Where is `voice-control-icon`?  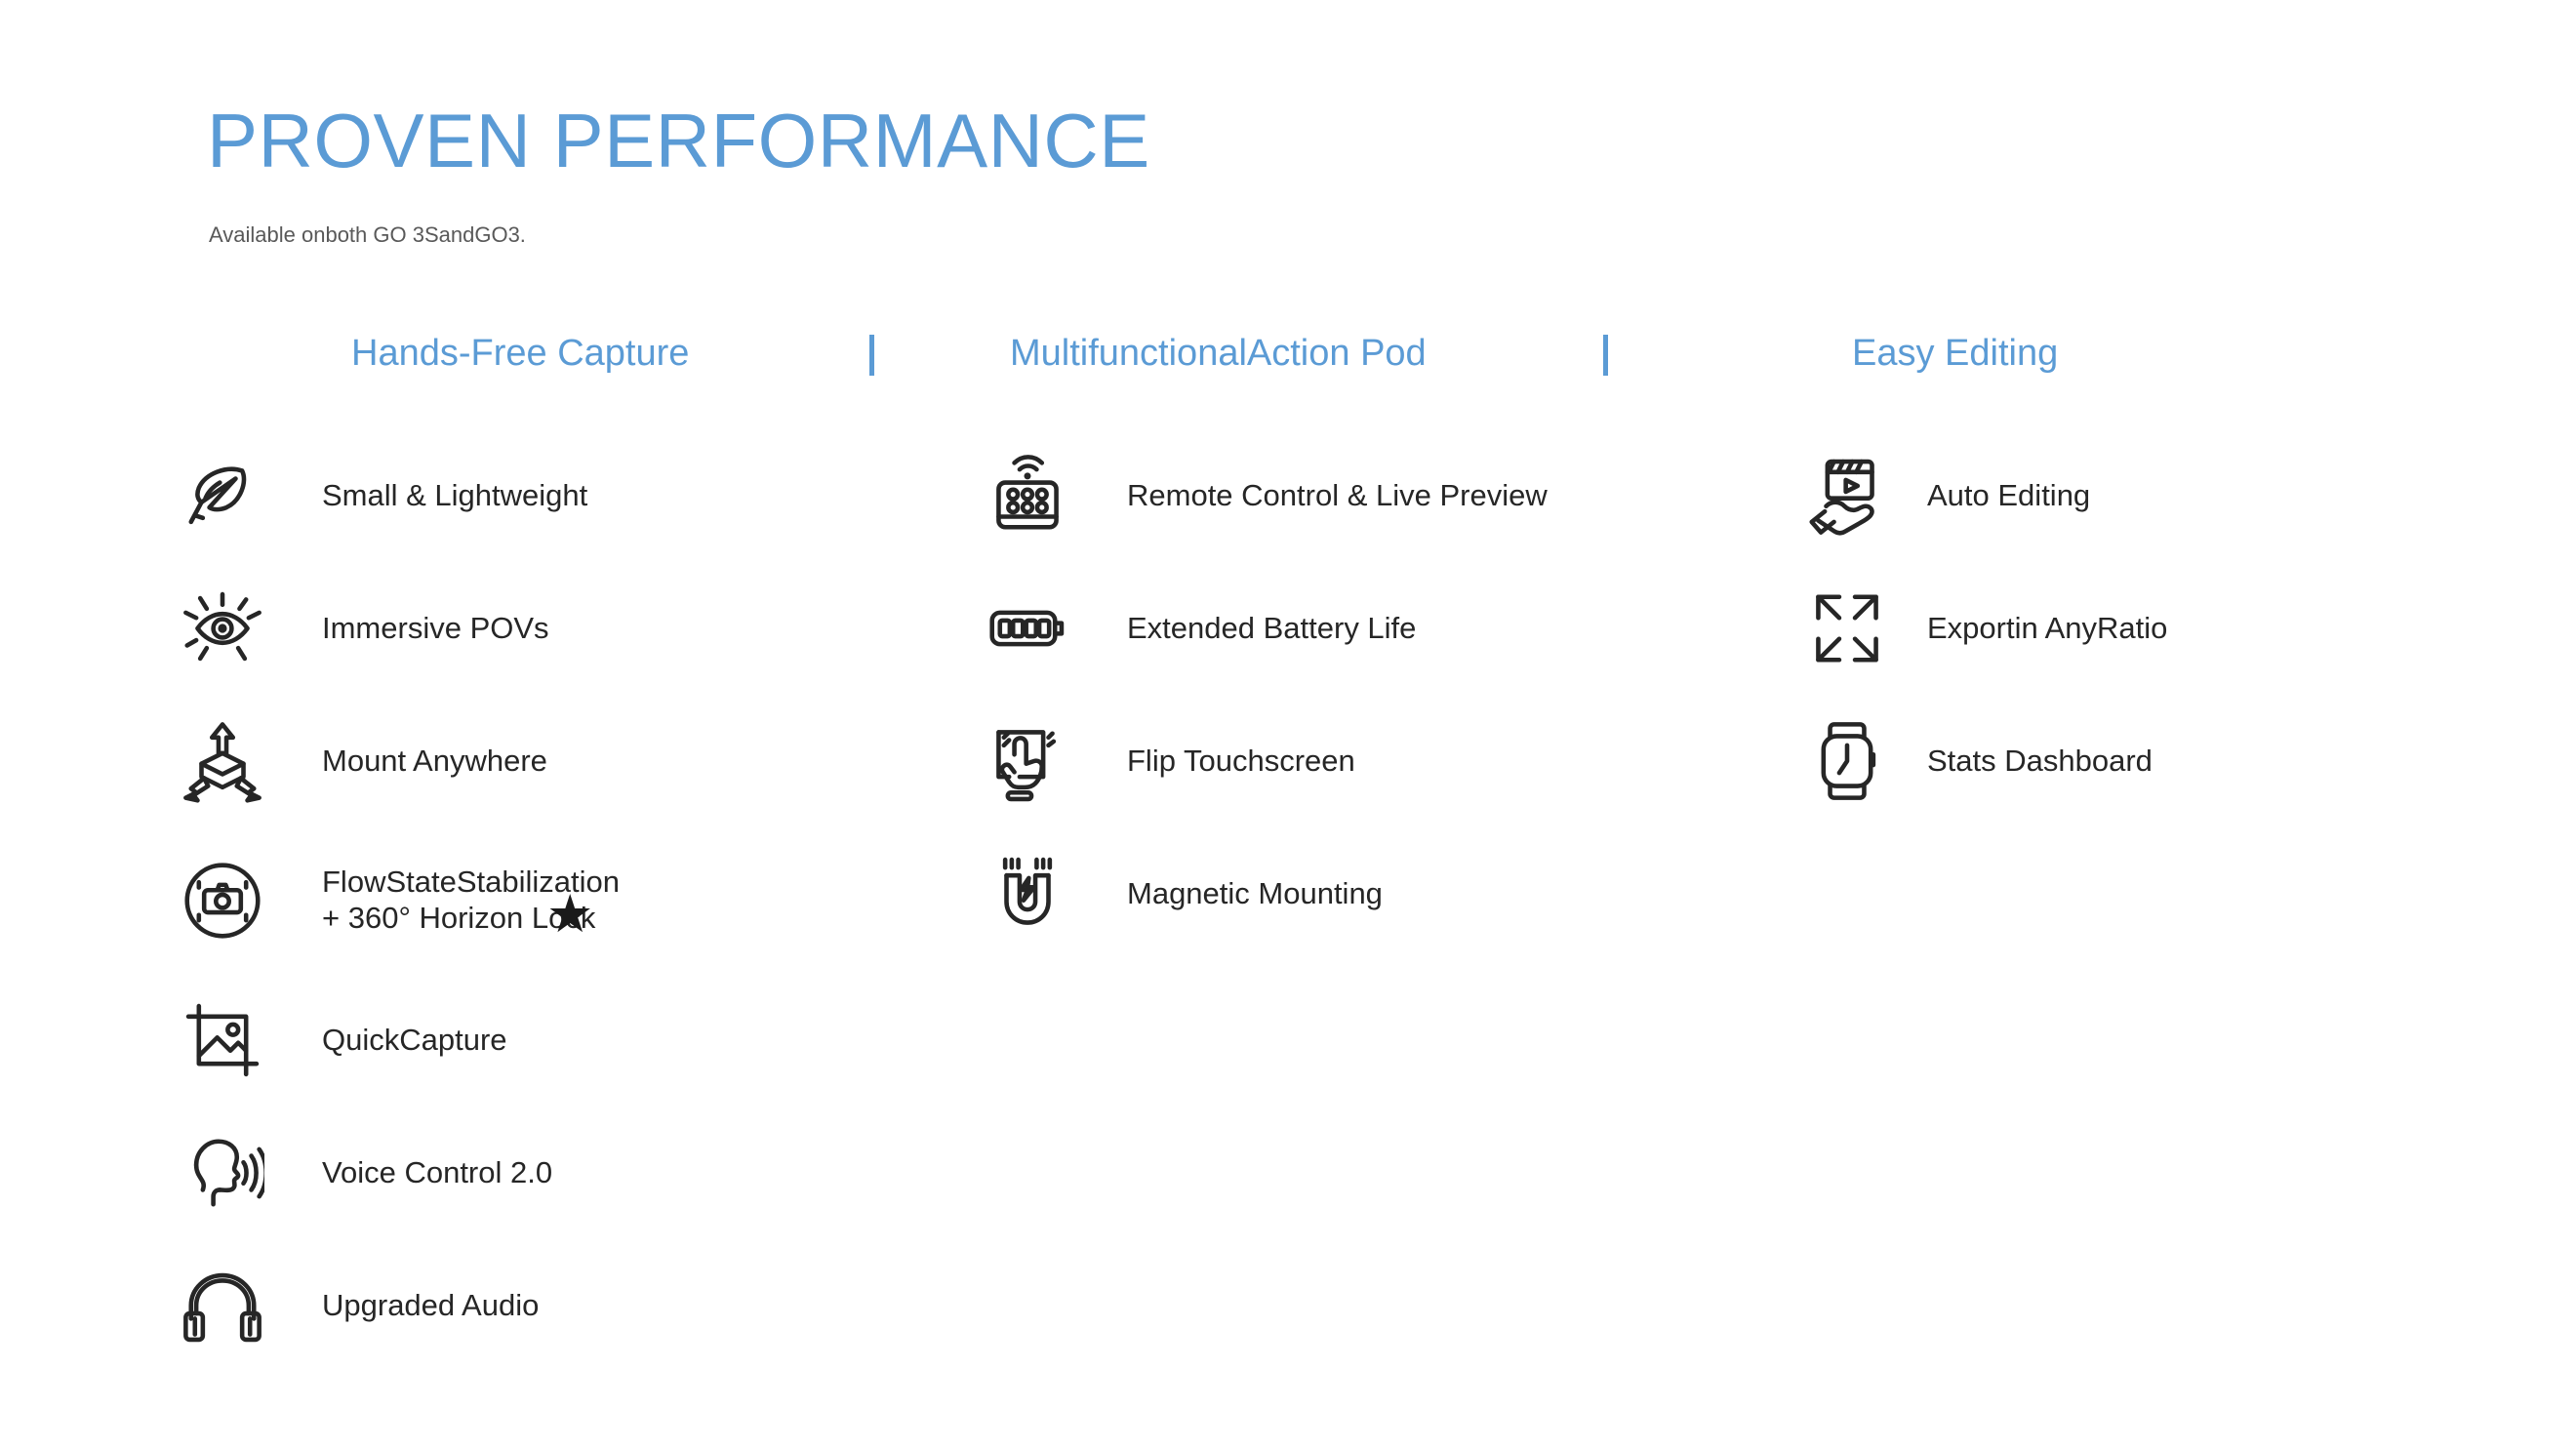
voice-control-icon is located at coordinates (222, 1173).